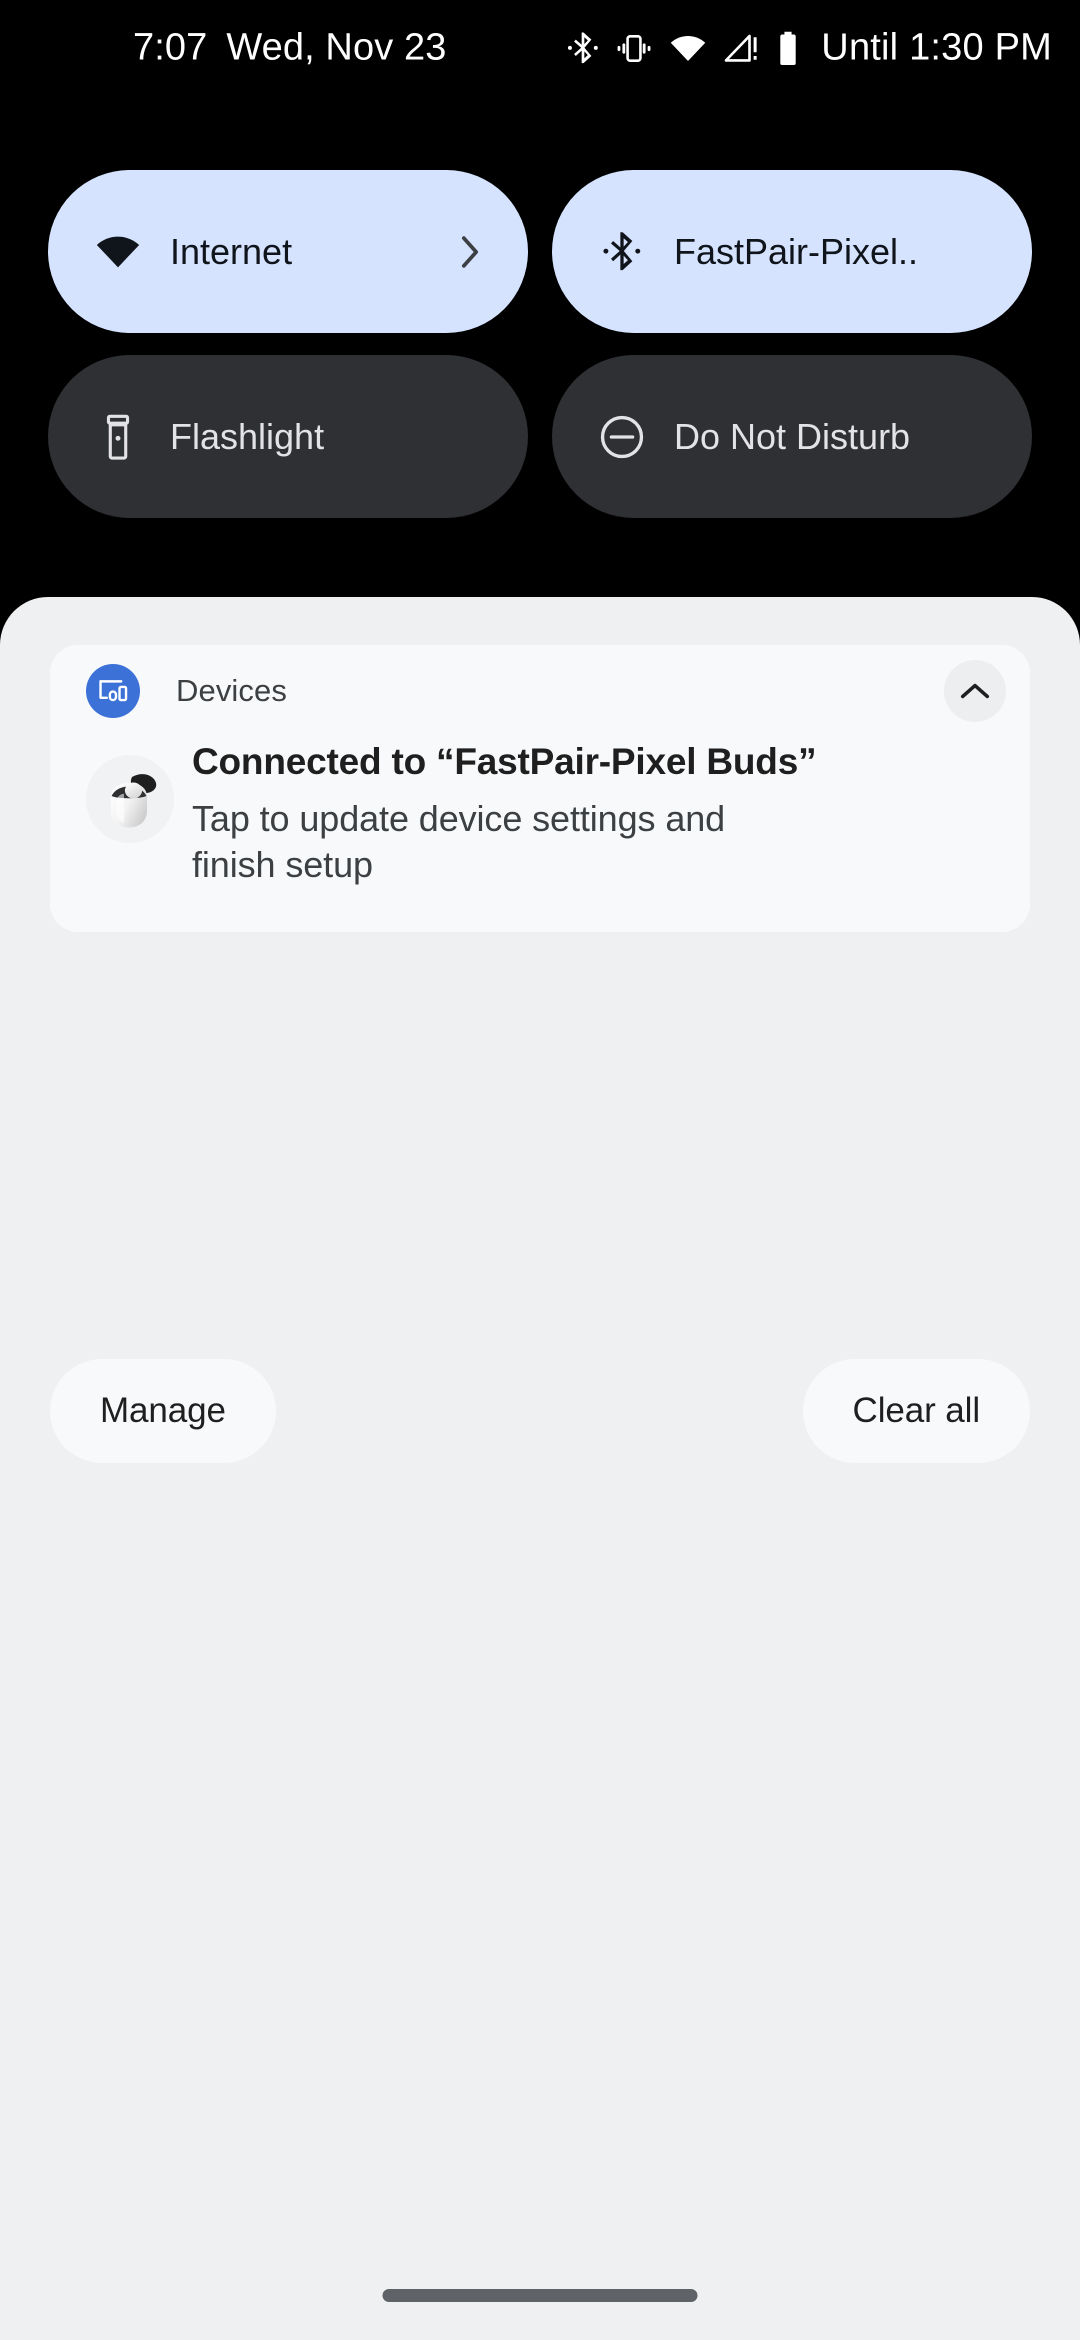  I want to click on status-bar-date: Wed, Nov 23, so click(336, 47).